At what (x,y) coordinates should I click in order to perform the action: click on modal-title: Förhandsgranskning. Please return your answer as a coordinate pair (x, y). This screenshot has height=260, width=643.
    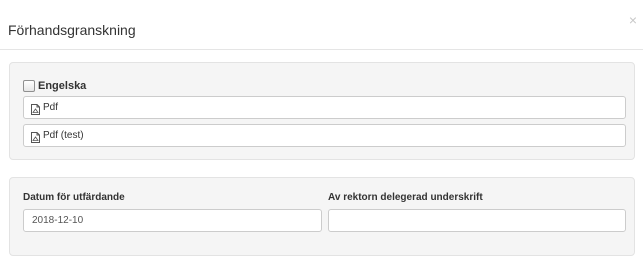
    Looking at the image, I should click on (72, 30).